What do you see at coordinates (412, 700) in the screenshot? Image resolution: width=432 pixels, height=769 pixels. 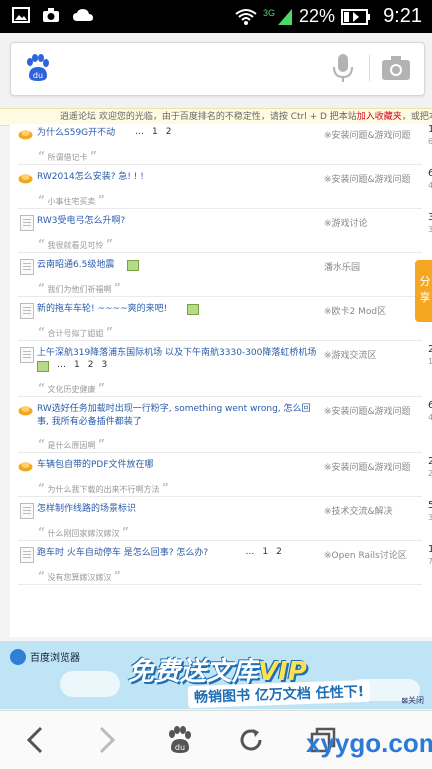 I see `ad-close-button: ⊠关闭` at bounding box center [412, 700].